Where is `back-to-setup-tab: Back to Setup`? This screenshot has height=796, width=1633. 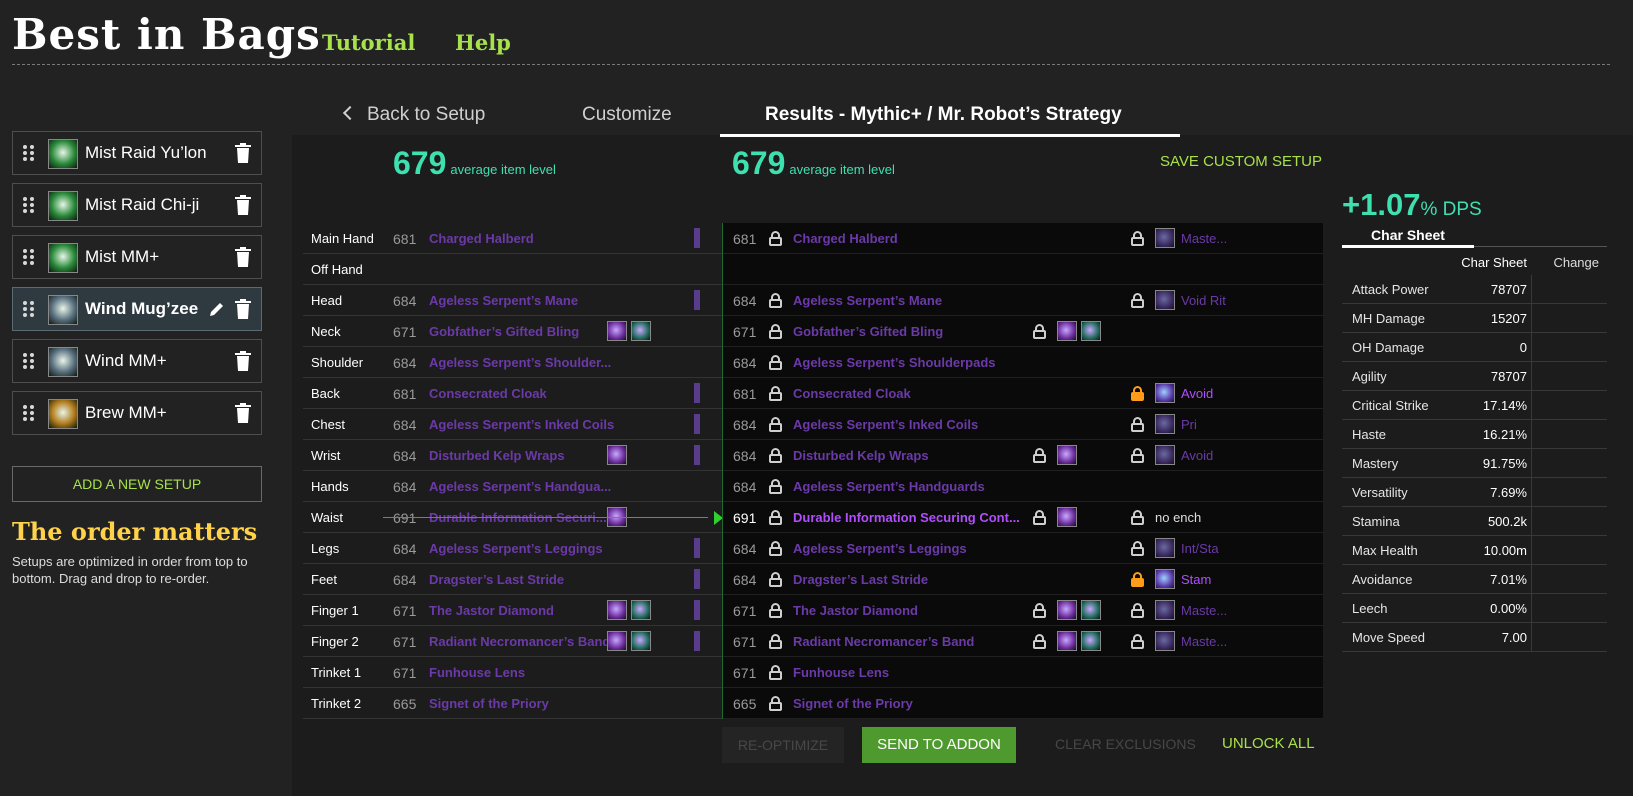 back-to-setup-tab: Back to Setup is located at coordinates (413, 115).